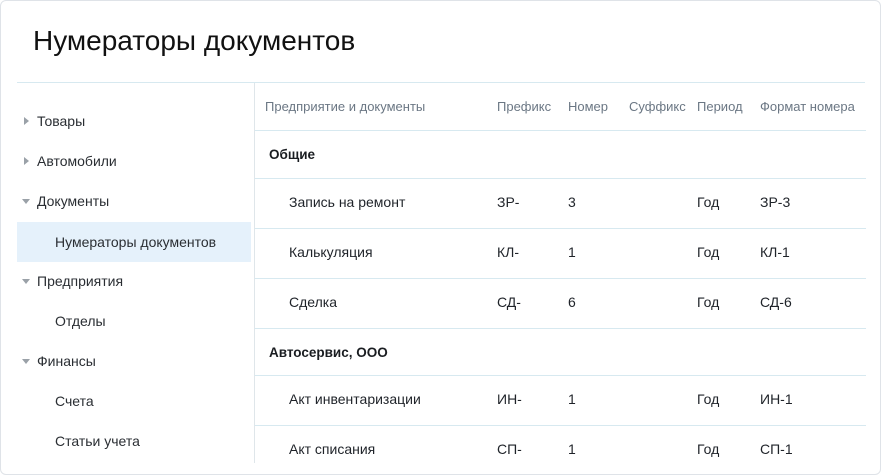 This screenshot has width=881, height=475. What do you see at coordinates (313, 302) in the screenshot?
I see `cell-document-name: Сделка` at bounding box center [313, 302].